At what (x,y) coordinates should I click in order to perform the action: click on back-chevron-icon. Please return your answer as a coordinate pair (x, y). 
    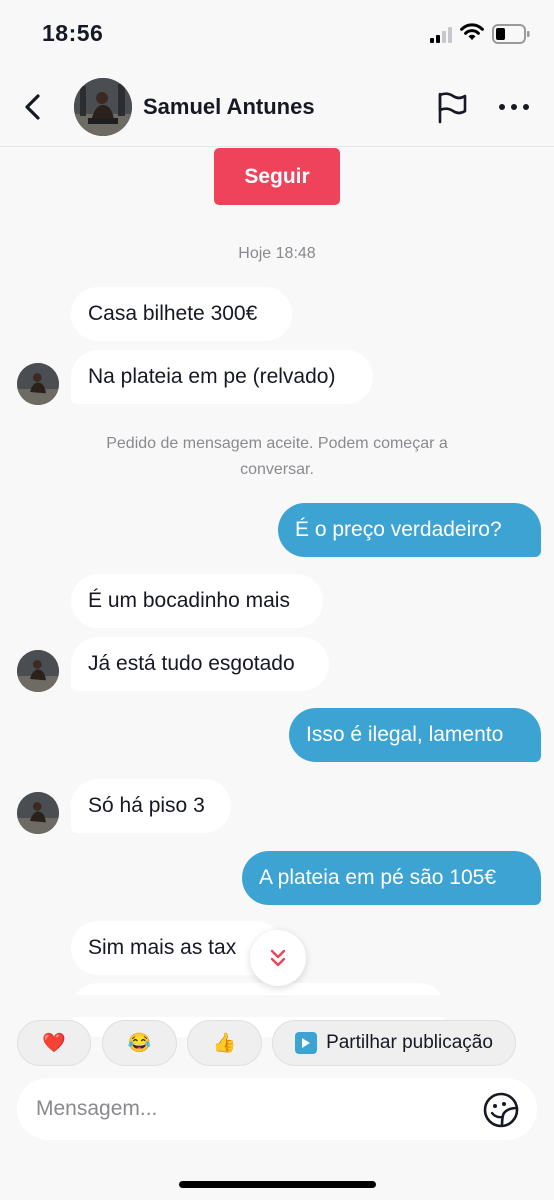
    Looking at the image, I should click on (33, 107).